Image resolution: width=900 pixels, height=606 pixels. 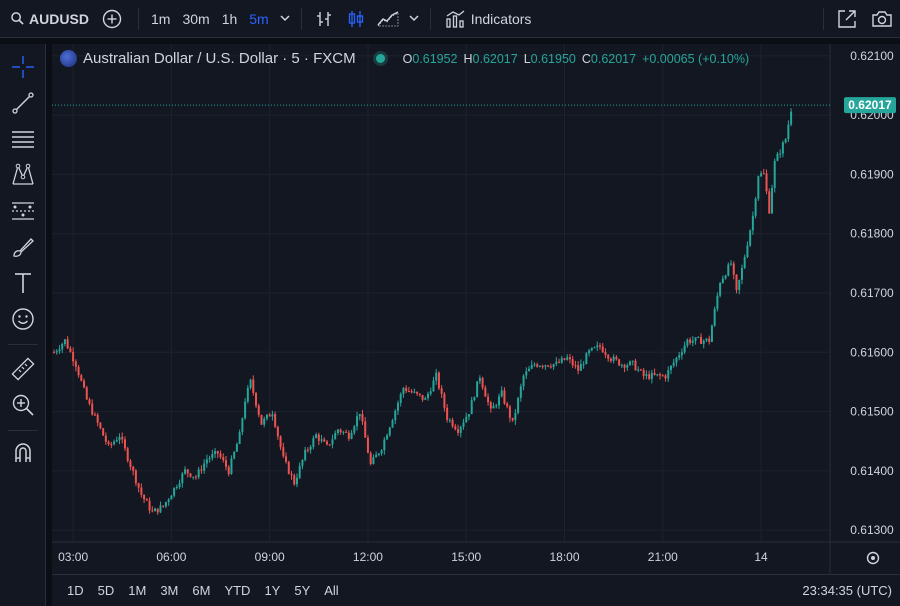 What do you see at coordinates (23, 103) in the screenshot?
I see `trend-line-tool` at bounding box center [23, 103].